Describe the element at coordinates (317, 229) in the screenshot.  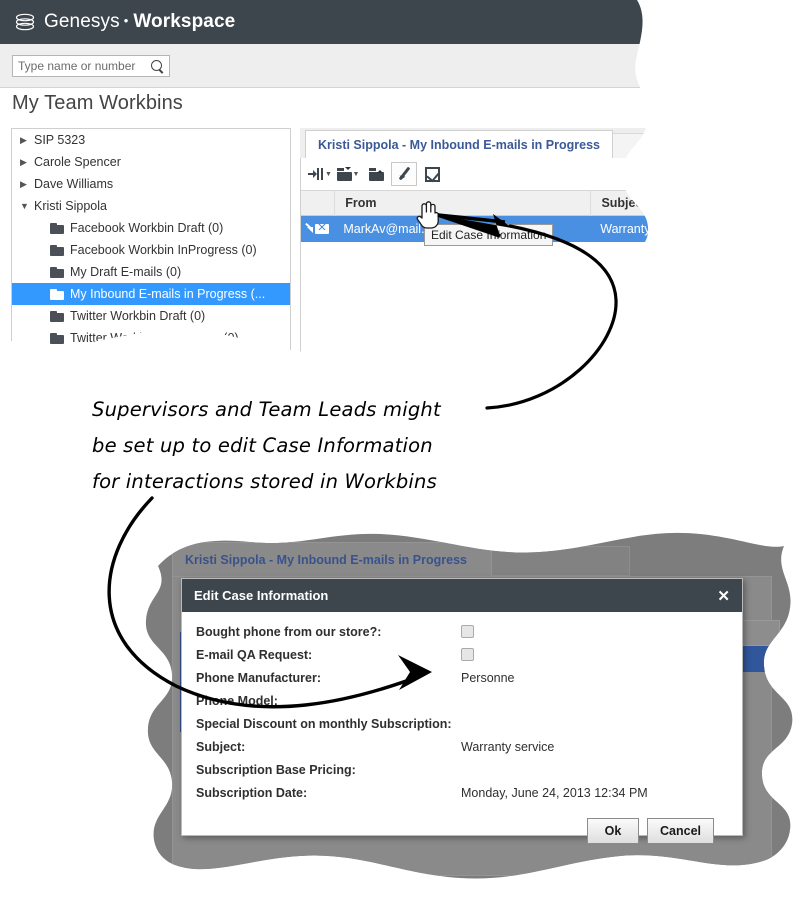
I see `row-type-icons` at that location.